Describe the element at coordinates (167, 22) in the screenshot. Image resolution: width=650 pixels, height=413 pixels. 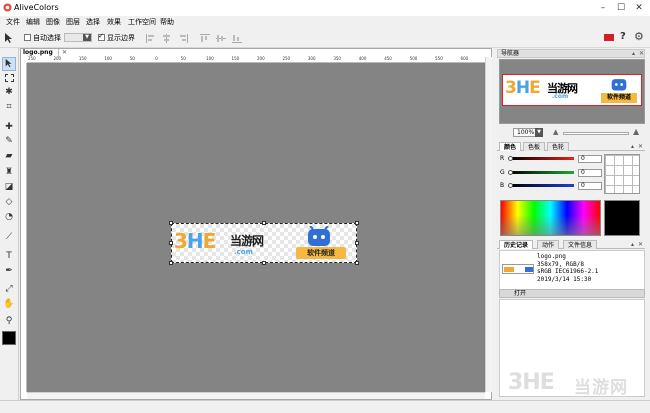
I see `menu-help: 帮助` at that location.